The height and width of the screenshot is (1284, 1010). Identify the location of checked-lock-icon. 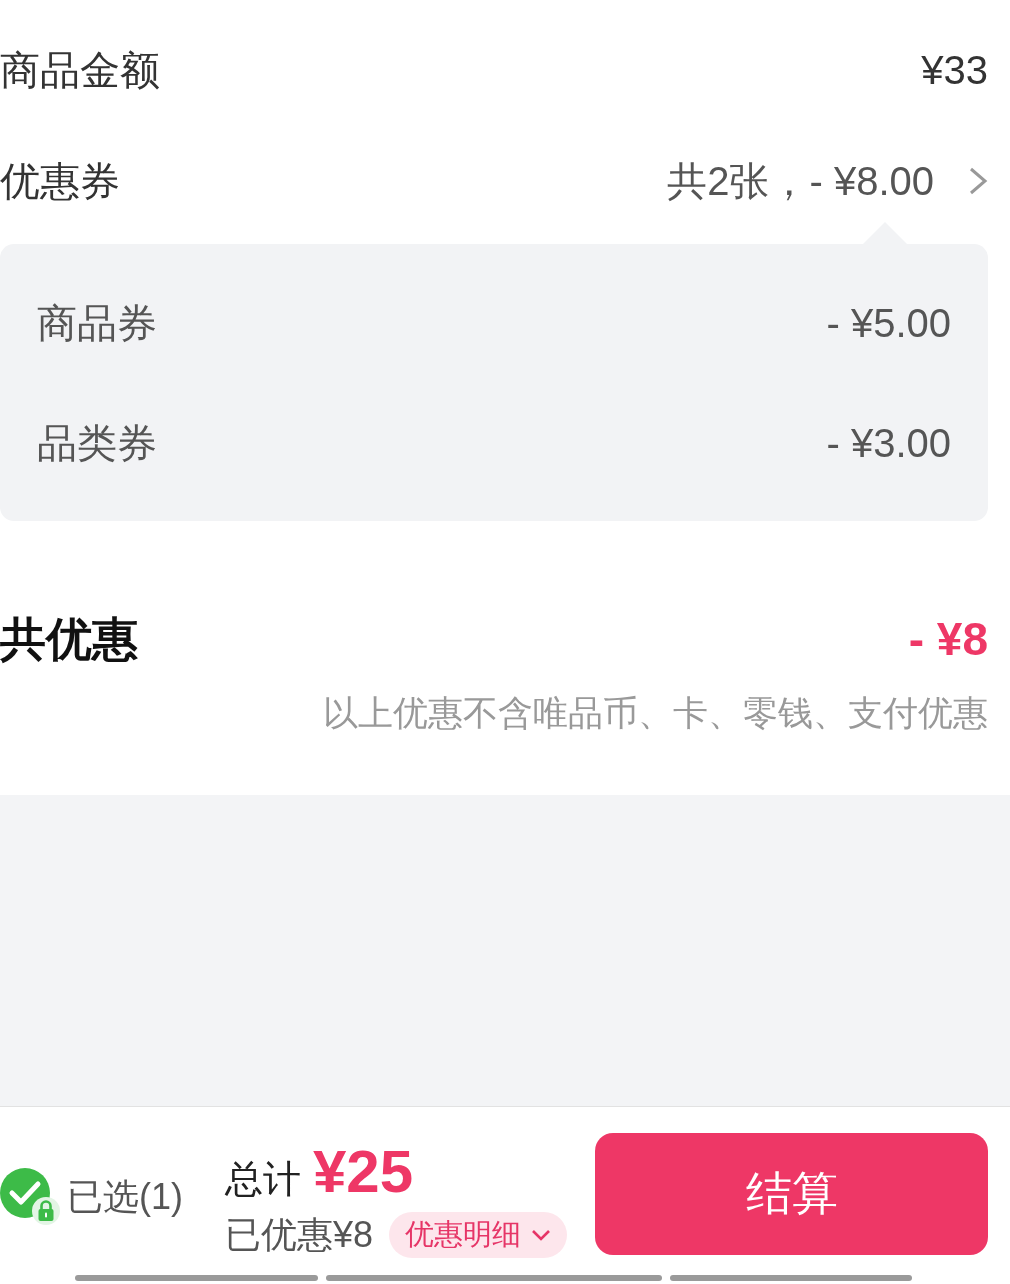
(30, 1197).